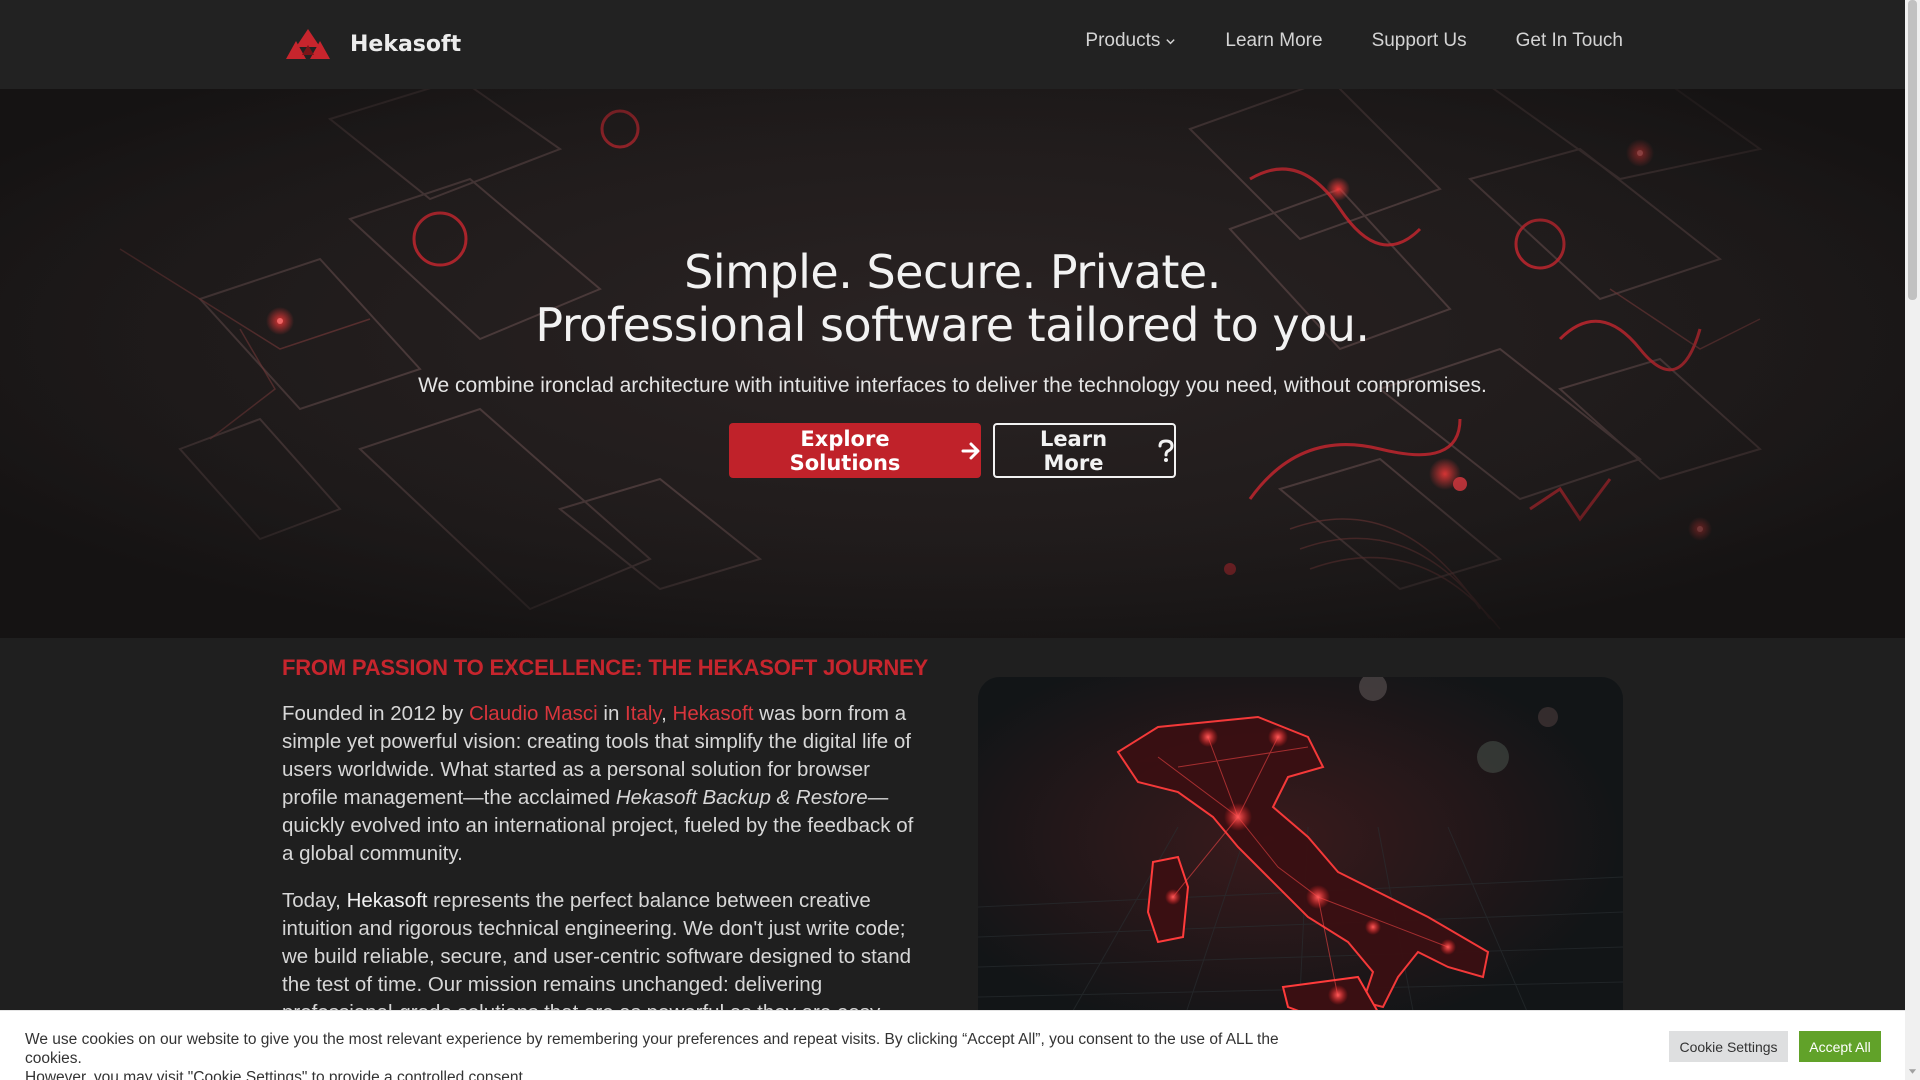  Describe the element at coordinates (1166, 450) in the screenshot. I see `question-mark-icon` at that location.